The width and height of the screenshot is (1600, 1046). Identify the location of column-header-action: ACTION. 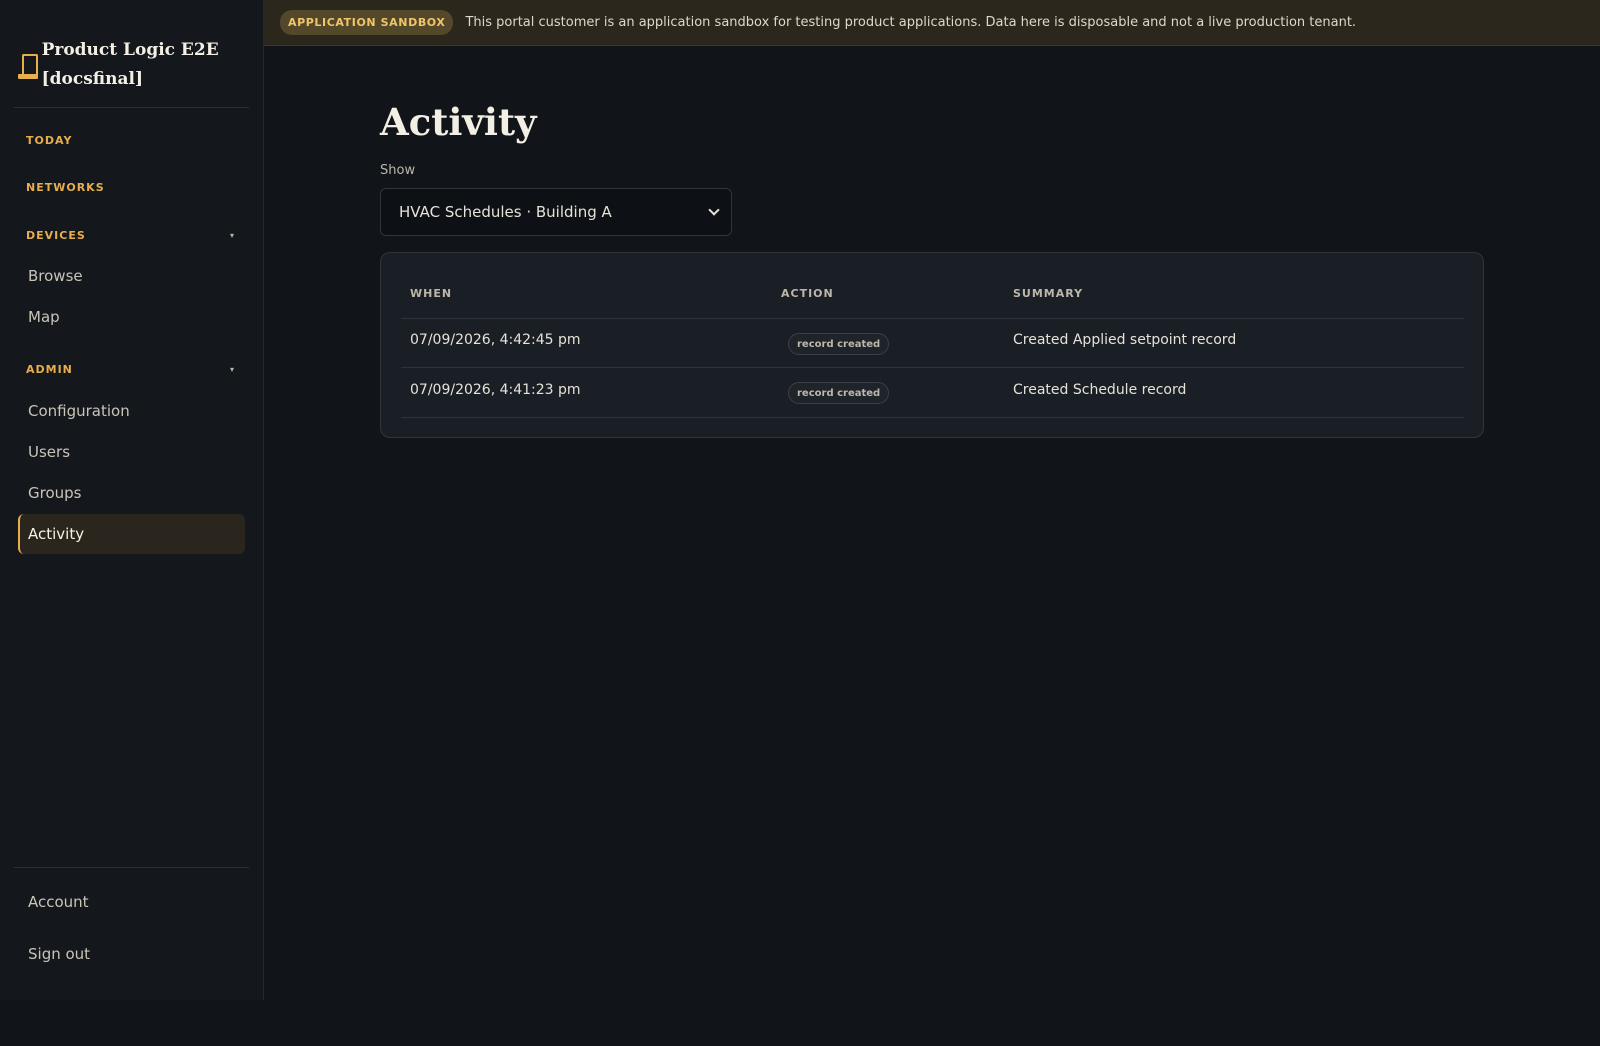
(807, 293).